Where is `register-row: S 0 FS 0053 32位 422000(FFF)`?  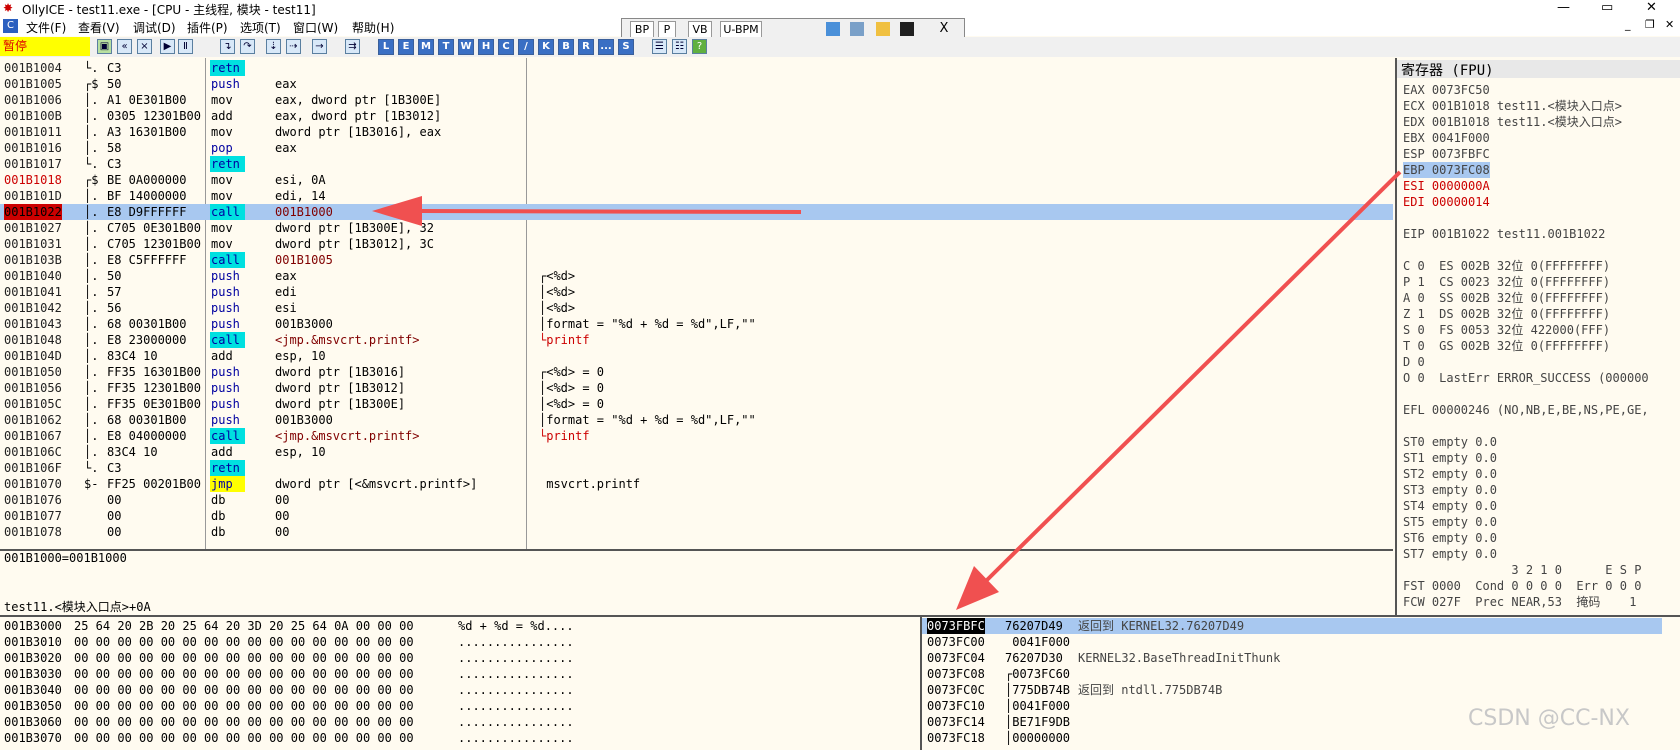
register-row: S 0 FS 0053 32位 422000(FFF) is located at coordinates (1506, 330).